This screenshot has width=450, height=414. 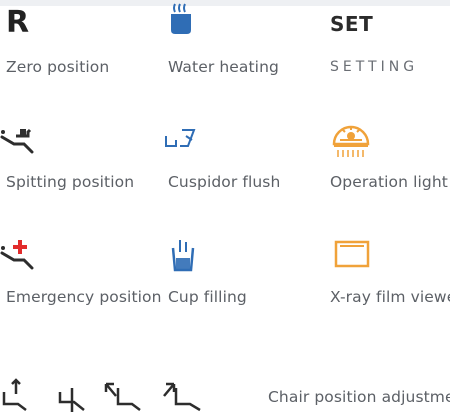 What do you see at coordinates (359, 397) in the screenshot?
I see `chair-position-adjustment-label: Chair position adjustment` at bounding box center [359, 397].